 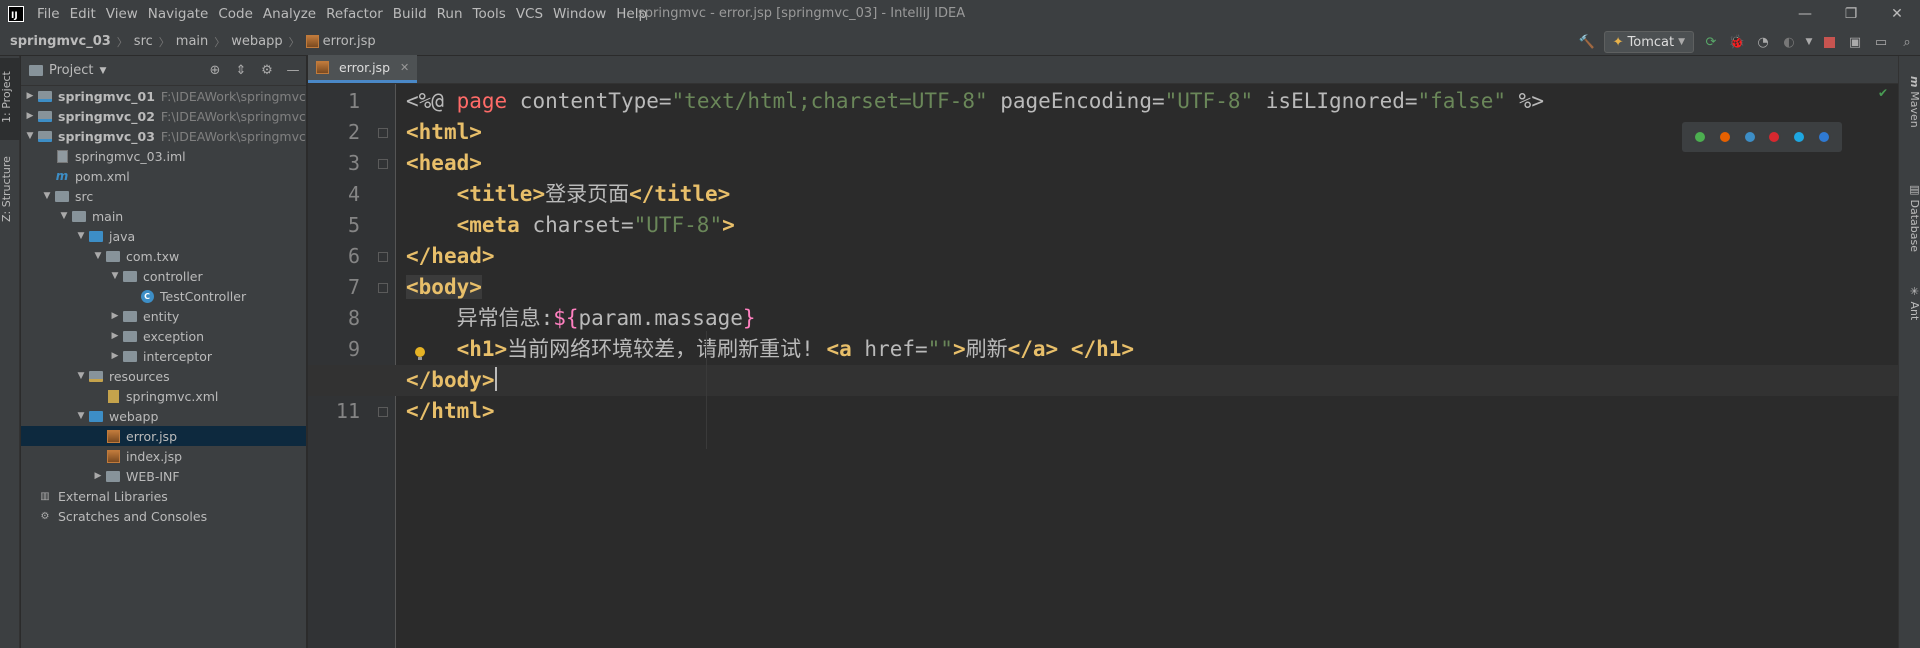 I want to click on close-button: ✕, so click(x=1897, y=14).